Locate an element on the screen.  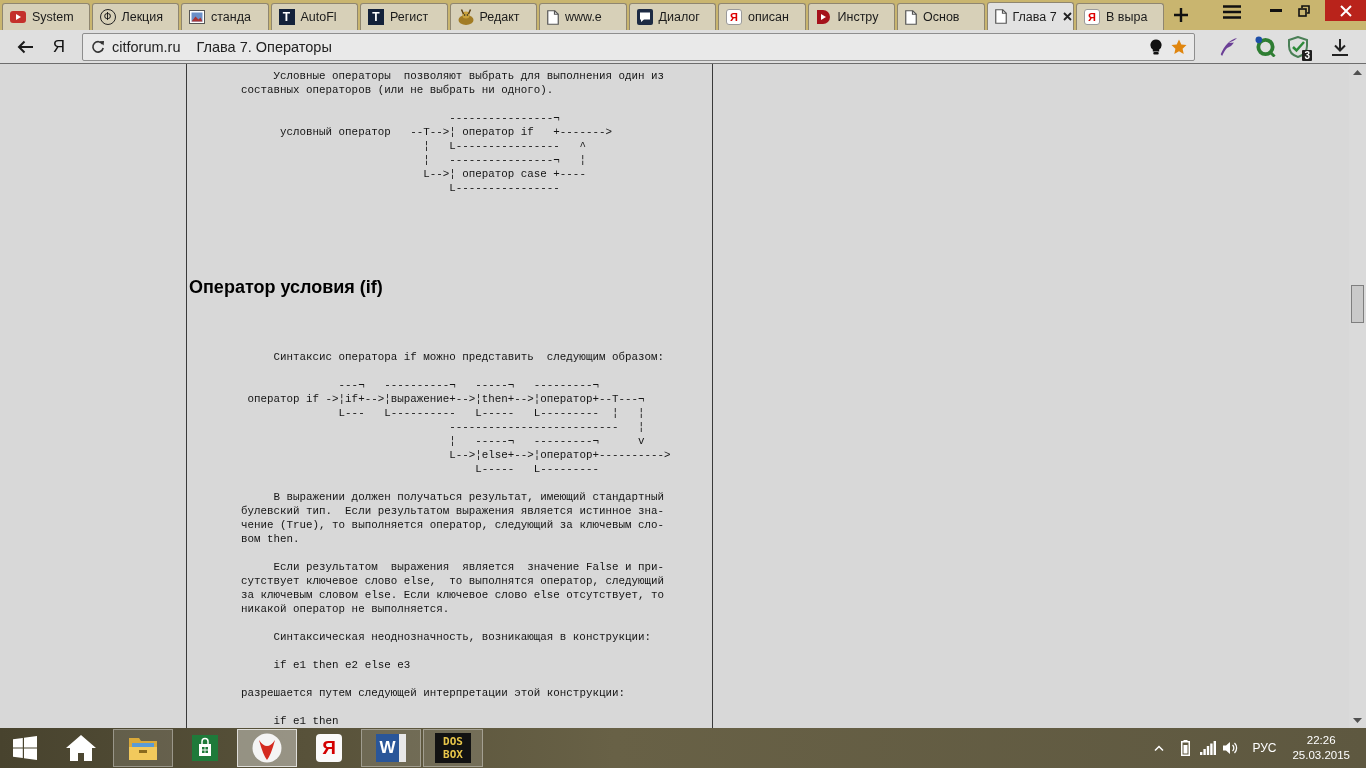
browser-tab: T AutoFl is located at coordinates (314, 16).